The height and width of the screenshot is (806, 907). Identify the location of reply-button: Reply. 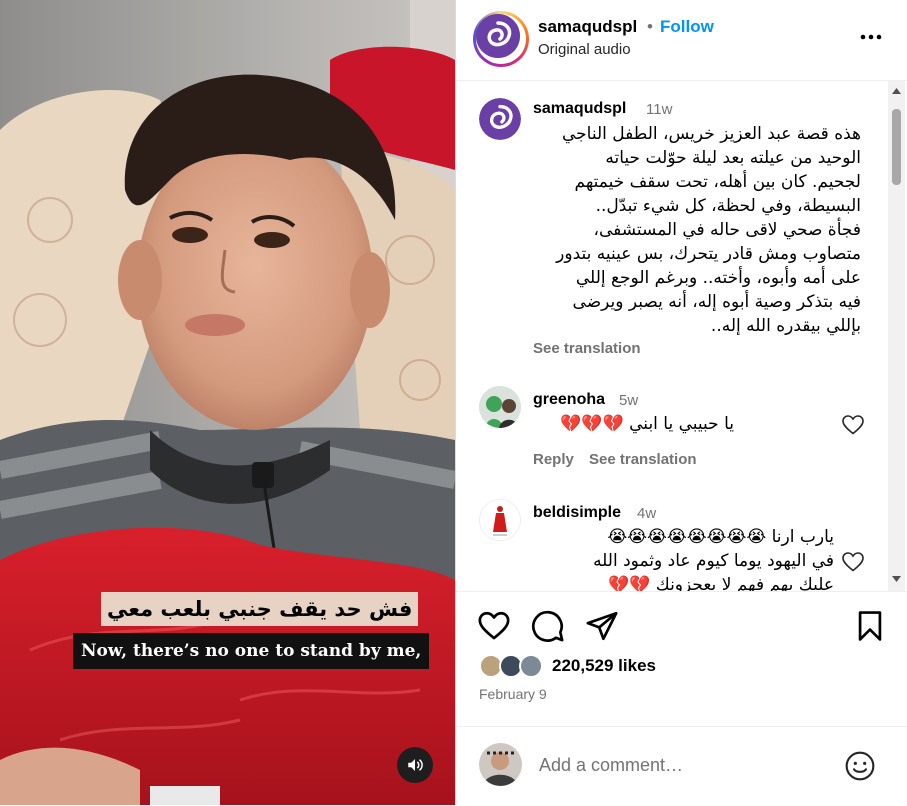
(553, 459).